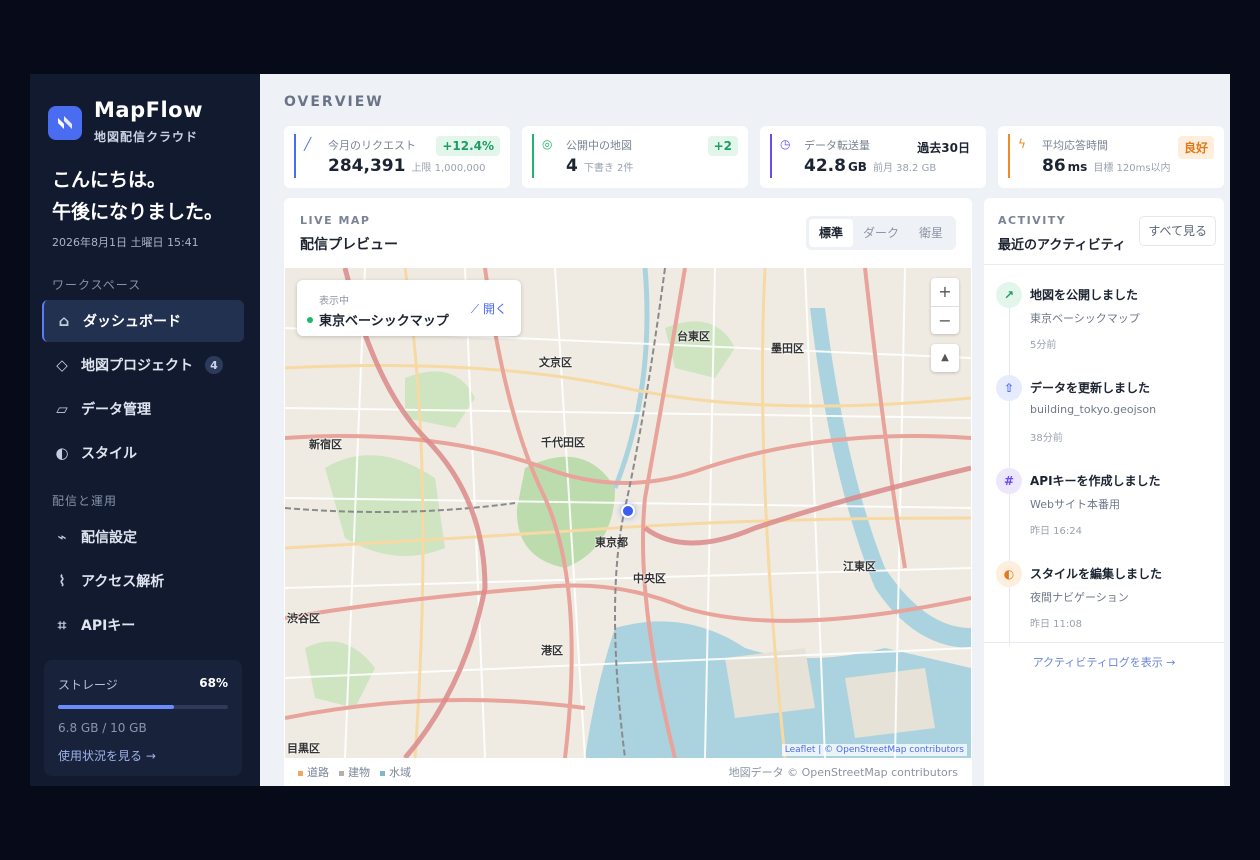  Describe the element at coordinates (572, 166) in the screenshot. I see `stat-number: 4` at that location.